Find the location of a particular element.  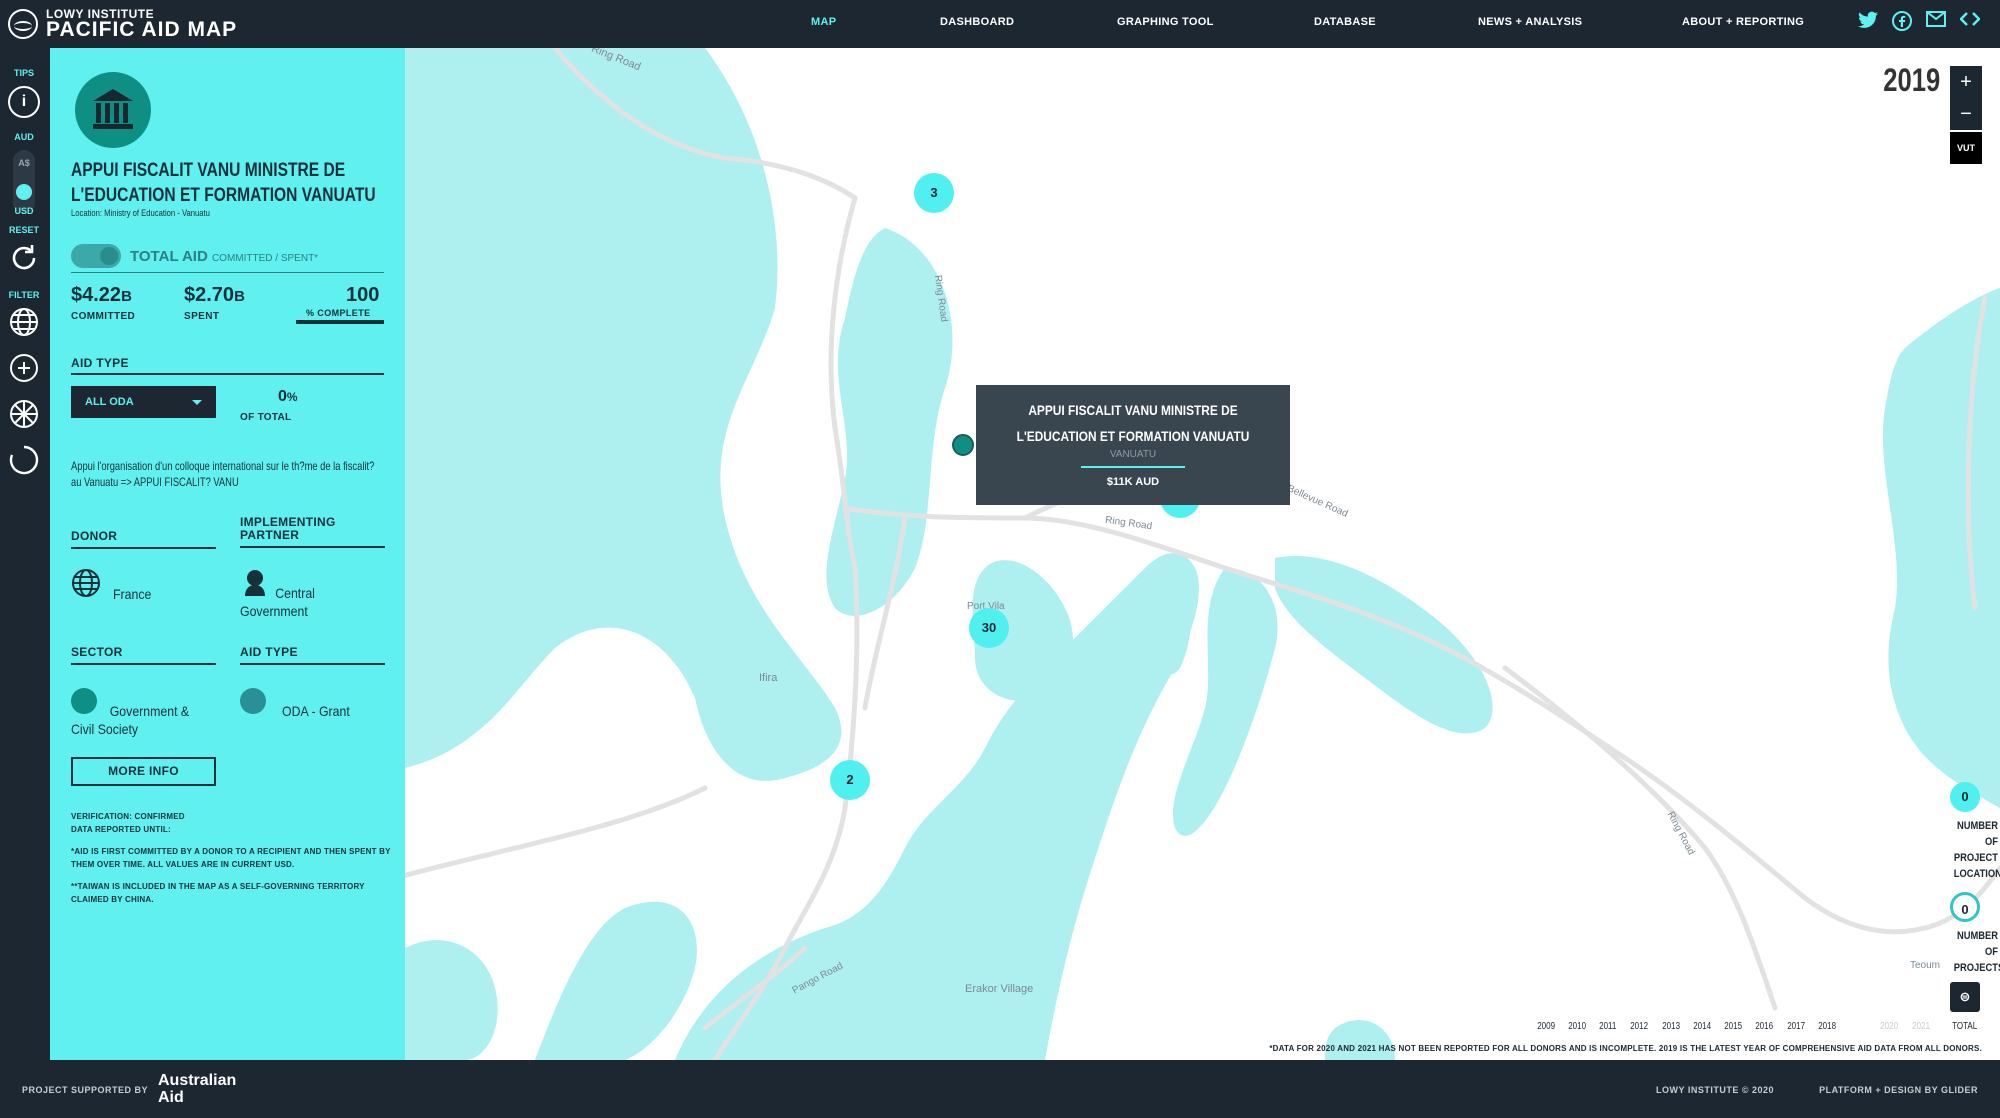

zoom-in-button: + is located at coordinates (1966, 82).